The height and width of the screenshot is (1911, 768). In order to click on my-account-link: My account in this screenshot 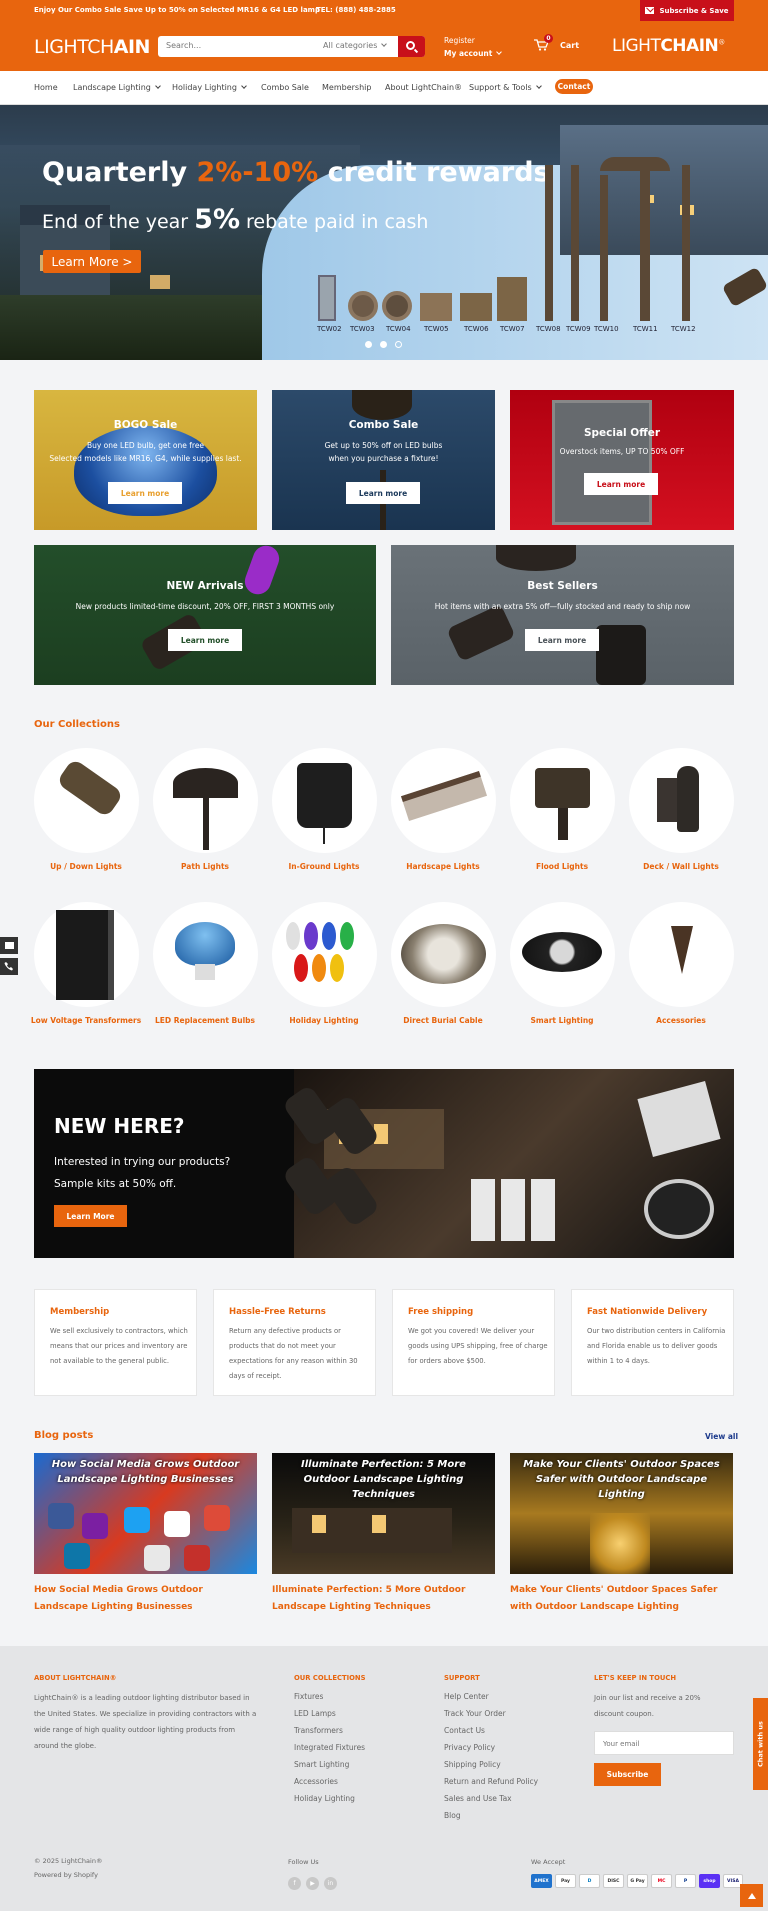, I will do `click(473, 53)`.